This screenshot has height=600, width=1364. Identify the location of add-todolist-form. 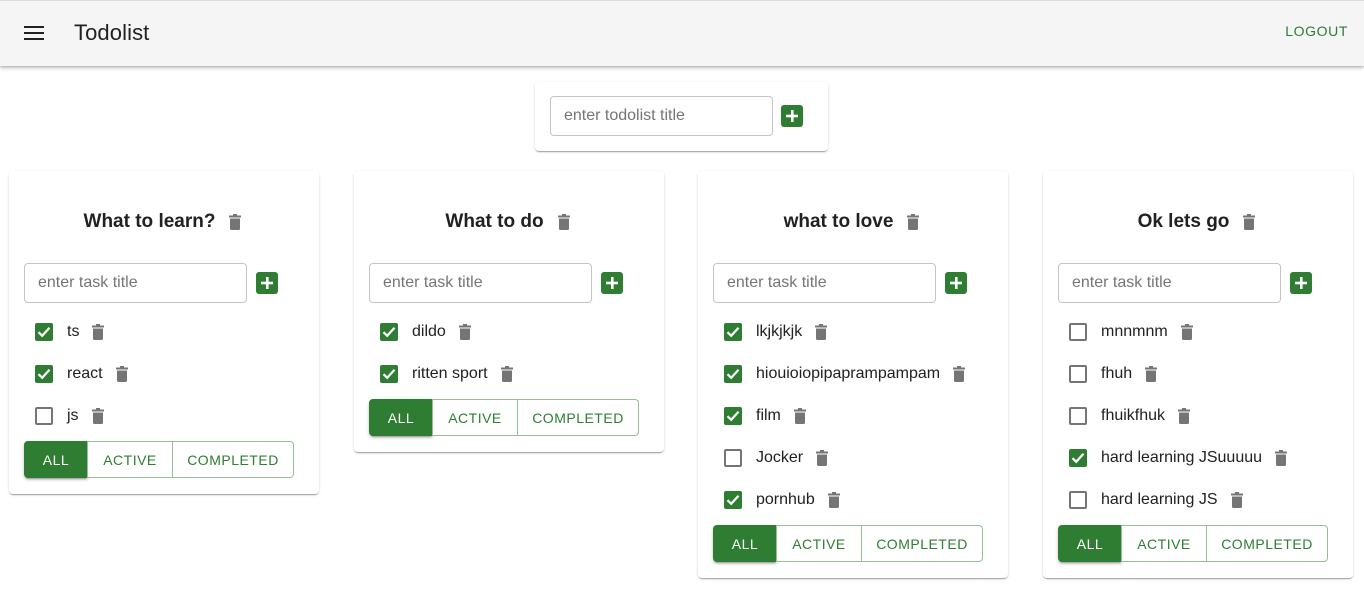
(681, 116).